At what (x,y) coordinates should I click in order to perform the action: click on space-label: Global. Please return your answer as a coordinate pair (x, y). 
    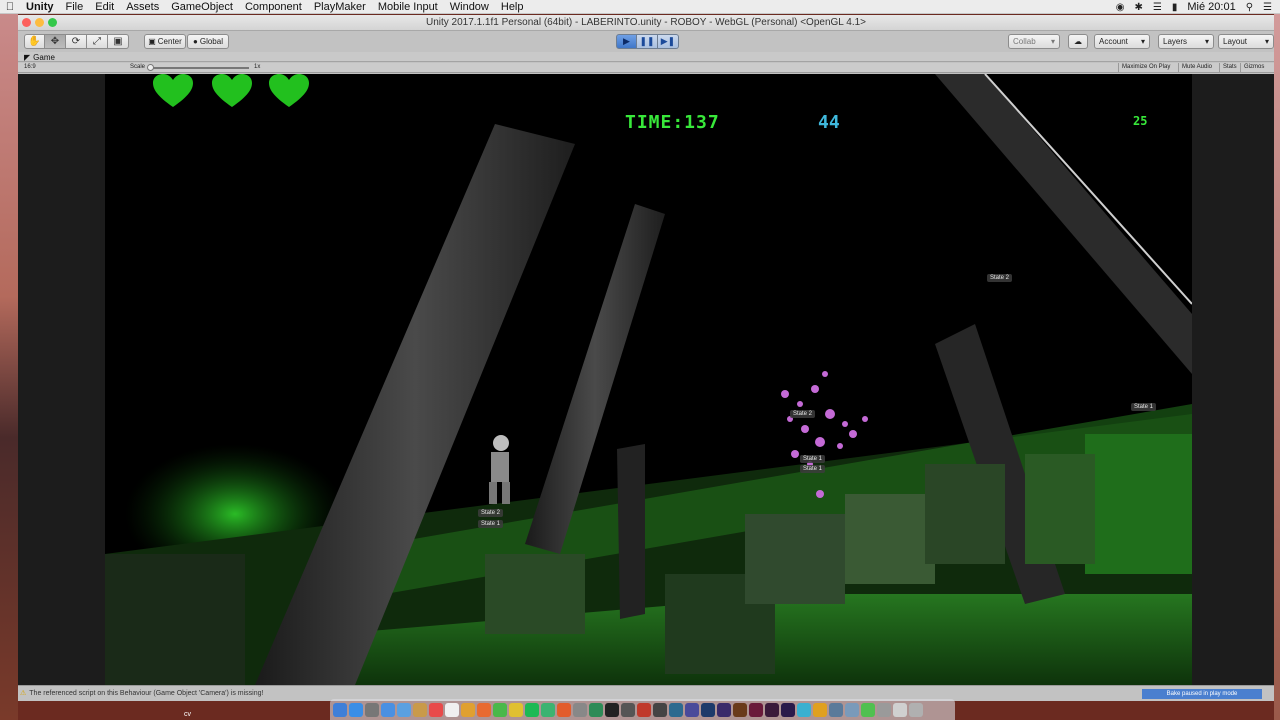
    Looking at the image, I should click on (211, 41).